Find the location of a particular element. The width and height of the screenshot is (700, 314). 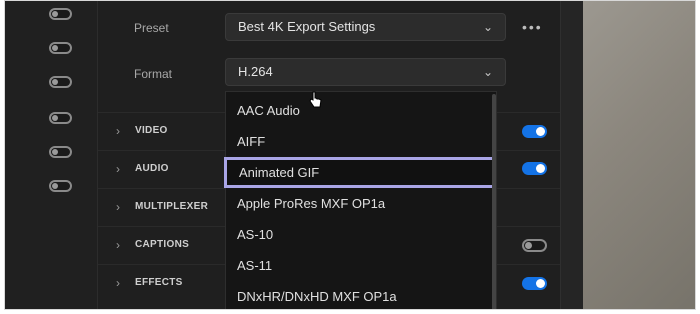

section-label: CAPTIONS is located at coordinates (162, 244).